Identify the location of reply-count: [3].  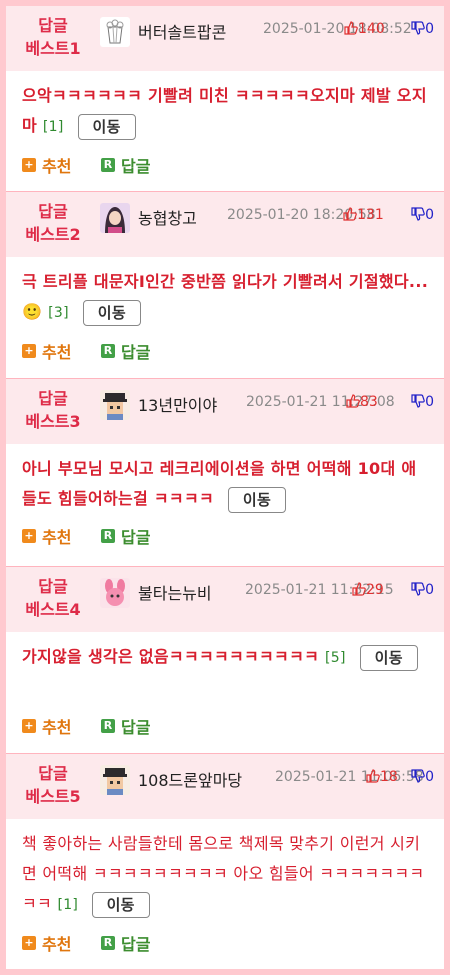
(58, 313).